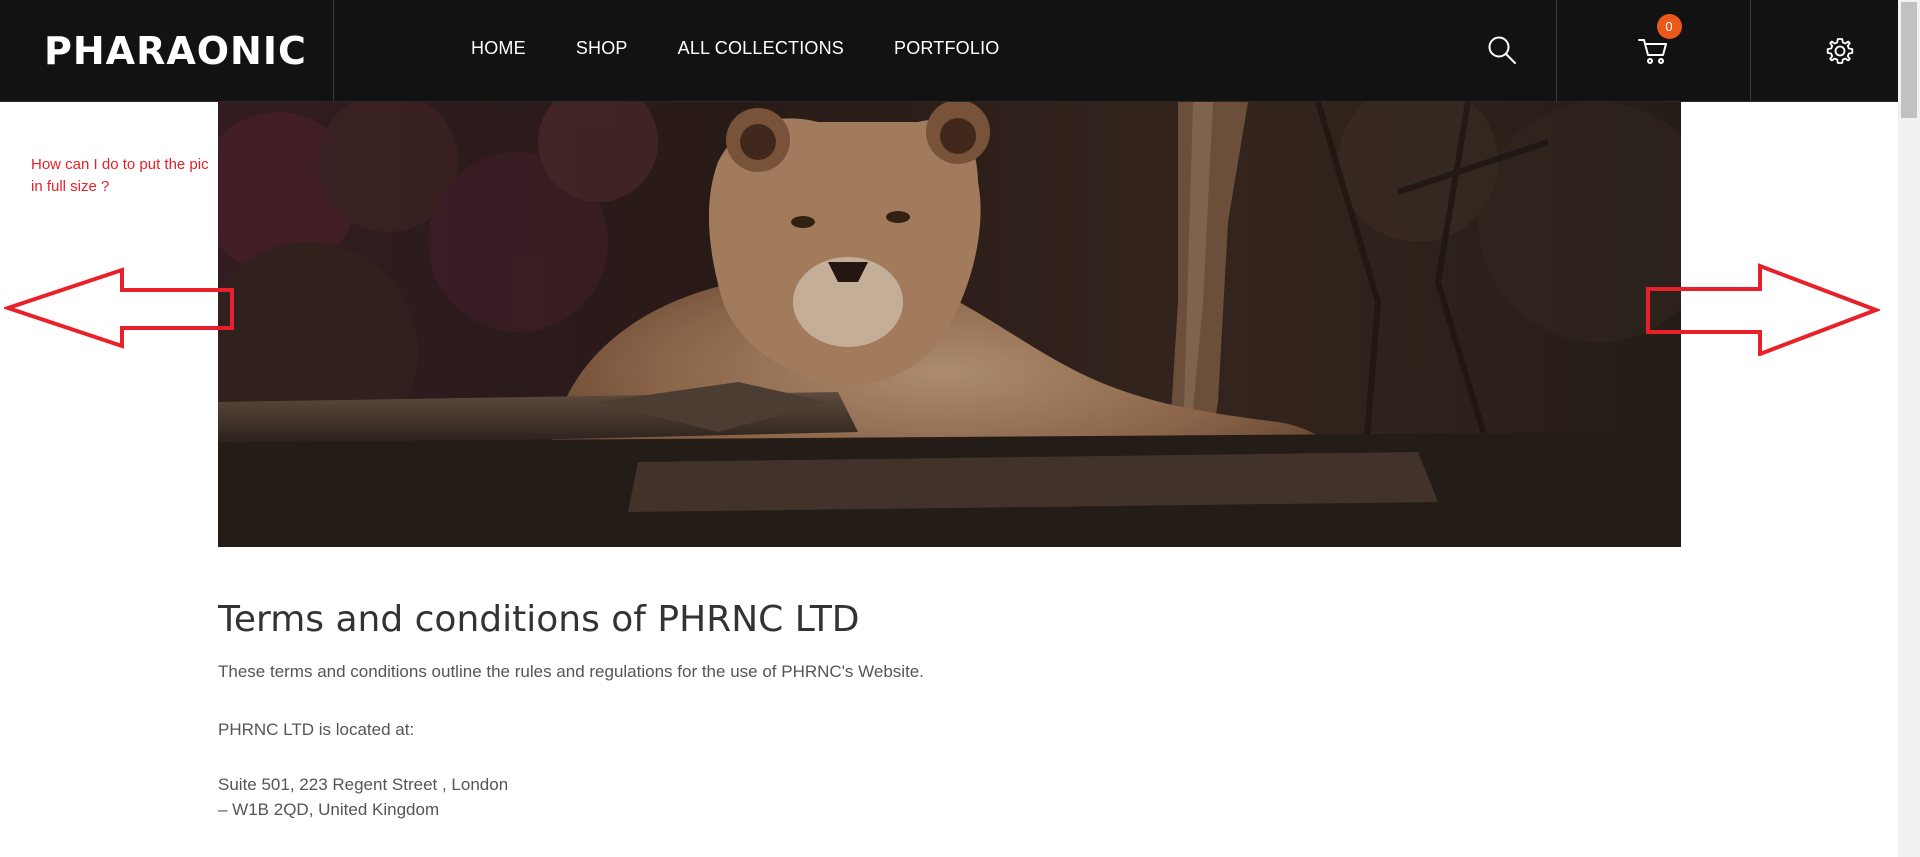  I want to click on left-arrow-annotation, so click(119, 308).